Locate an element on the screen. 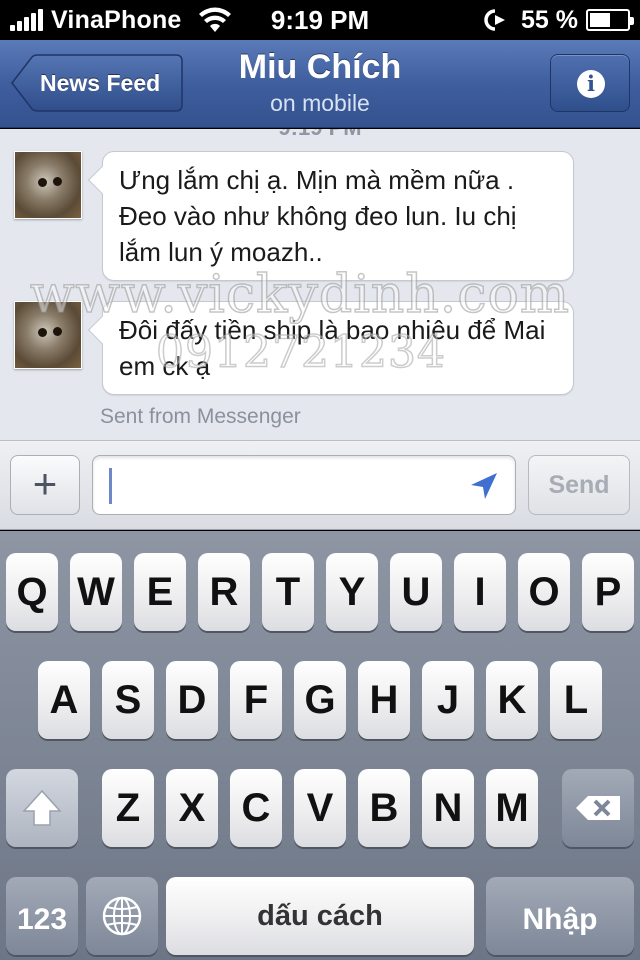  key-v: V is located at coordinates (320, 808).